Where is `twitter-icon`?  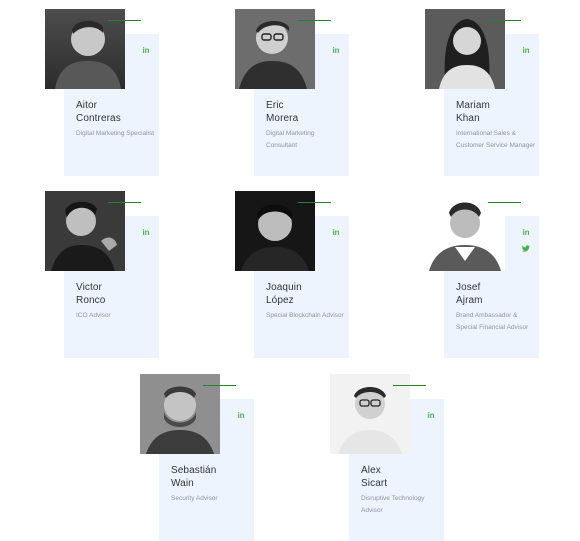 twitter-icon is located at coordinates (526, 250).